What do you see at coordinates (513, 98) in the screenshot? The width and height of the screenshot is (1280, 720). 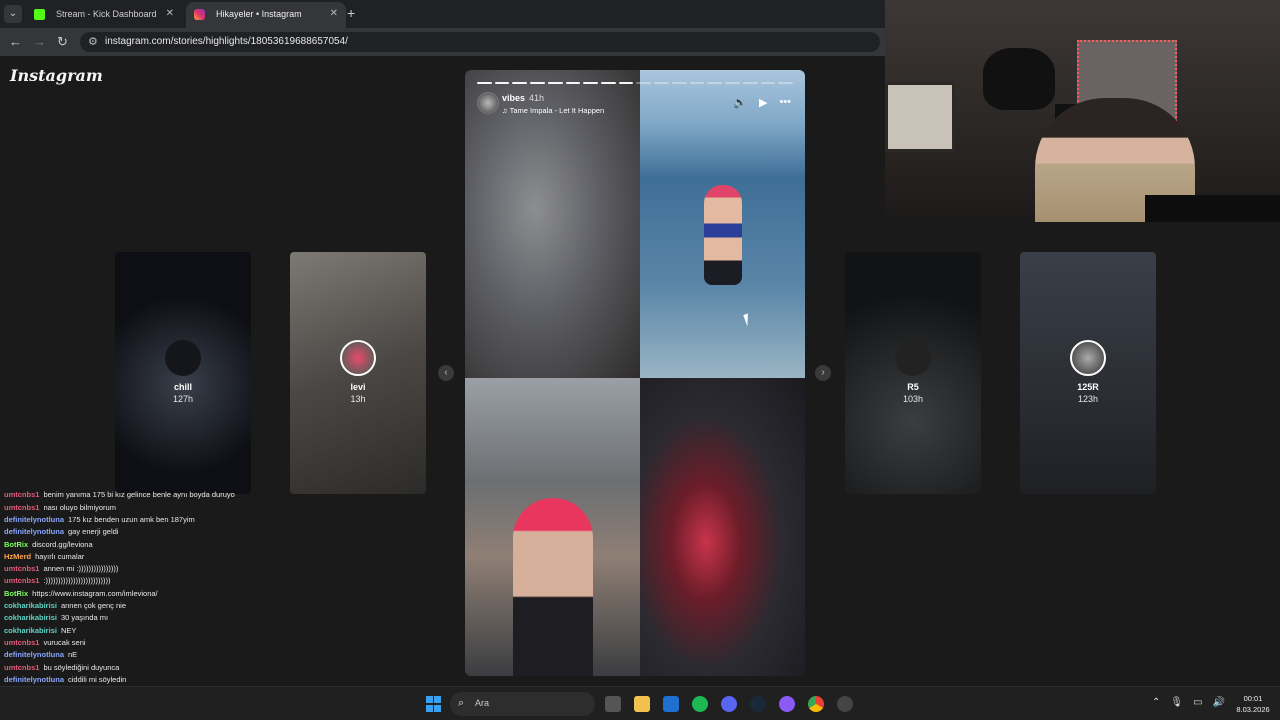 I see `story-username: vibes` at bounding box center [513, 98].